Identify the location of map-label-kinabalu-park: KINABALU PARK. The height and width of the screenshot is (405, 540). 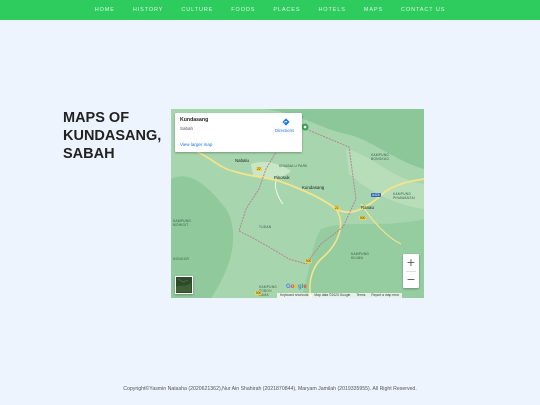
(293, 166).